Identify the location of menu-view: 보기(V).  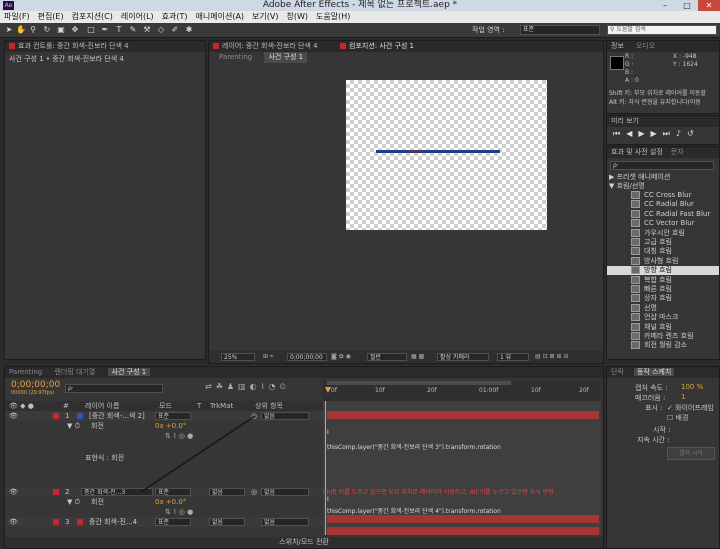
(265, 17).